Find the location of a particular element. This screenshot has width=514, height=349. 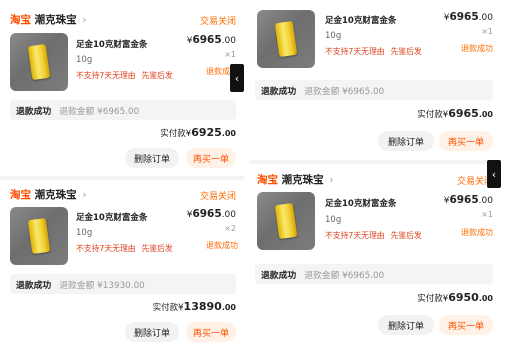

refund-info: 退款成功 退款金额 ¥13930.00 is located at coordinates (123, 284).